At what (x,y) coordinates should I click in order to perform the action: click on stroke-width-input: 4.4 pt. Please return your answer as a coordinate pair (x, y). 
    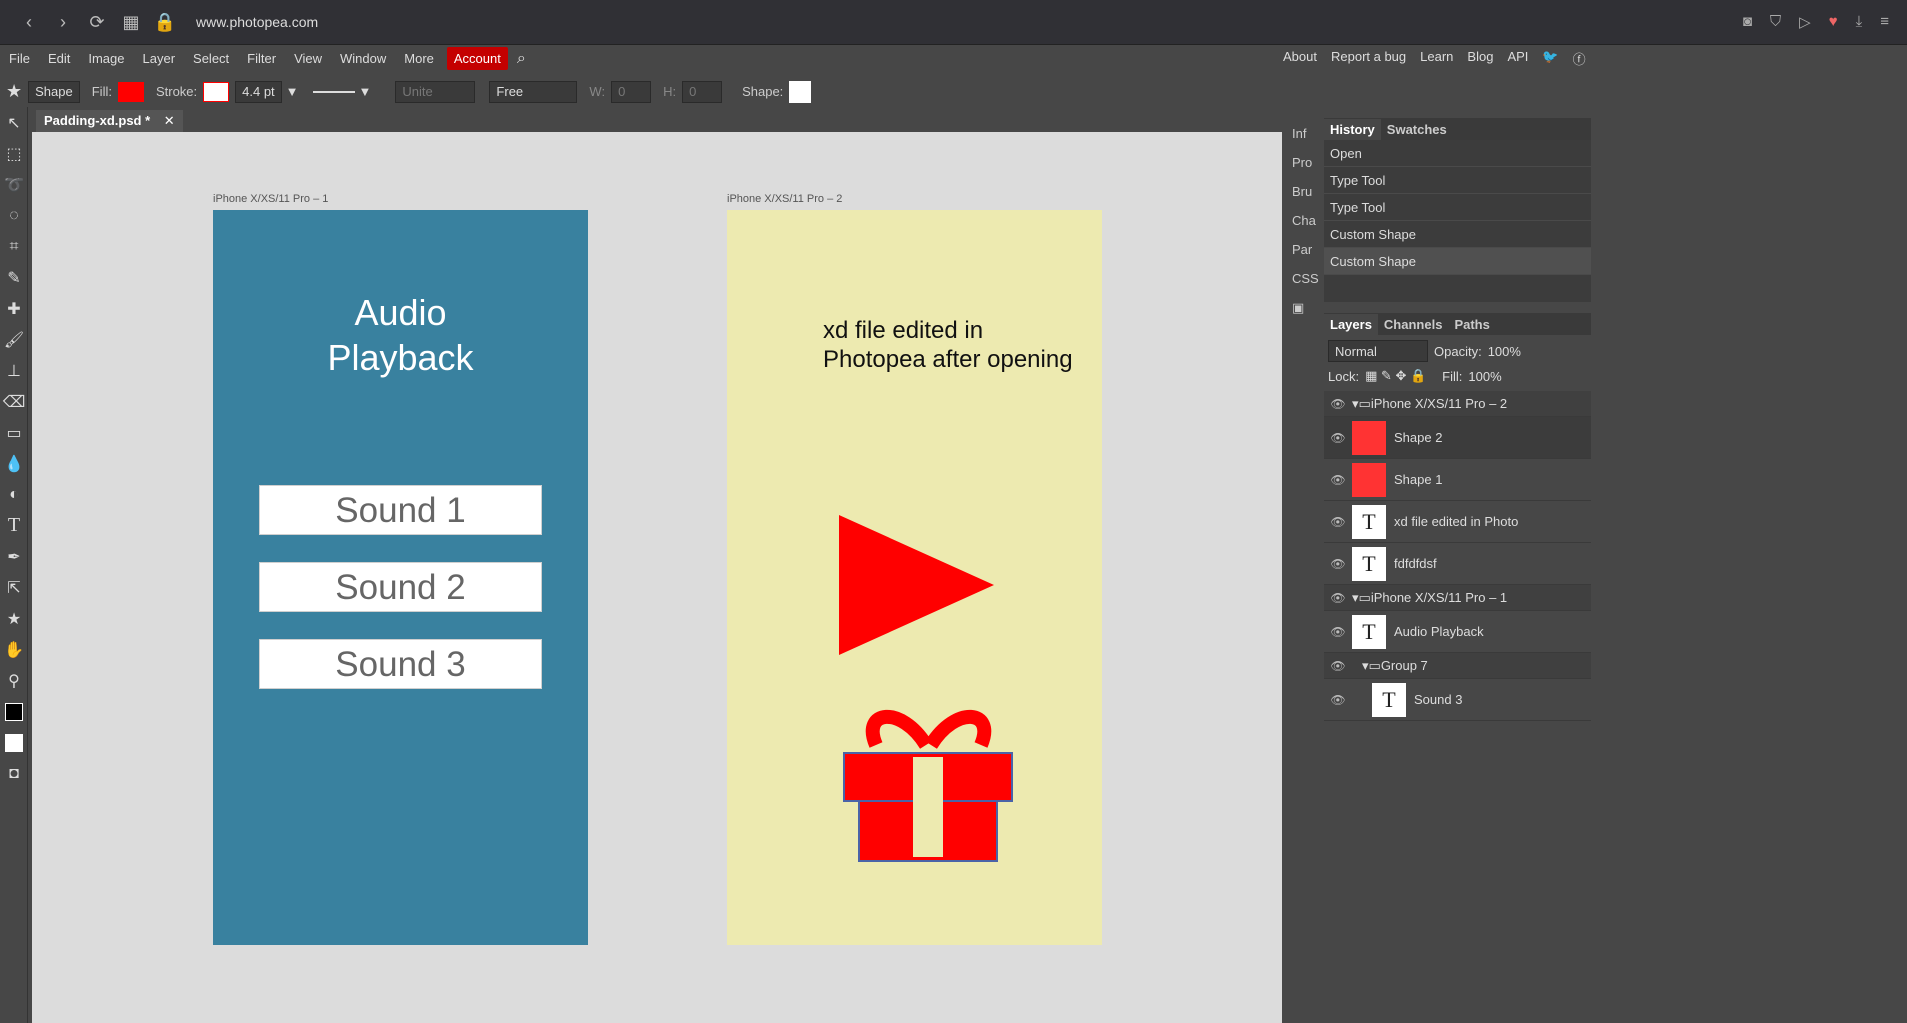
    Looking at the image, I should click on (258, 91).